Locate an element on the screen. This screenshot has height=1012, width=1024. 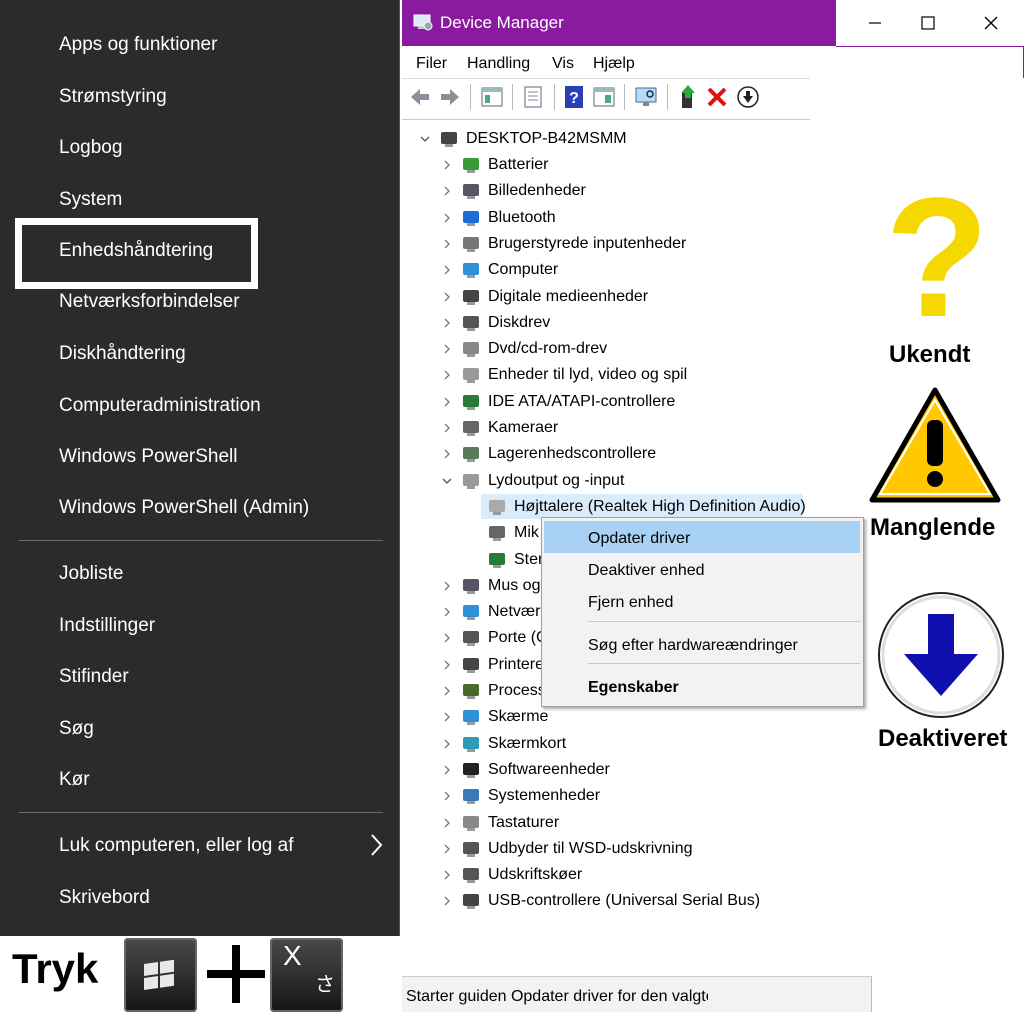
close-icon is located at coordinates (991, 23).